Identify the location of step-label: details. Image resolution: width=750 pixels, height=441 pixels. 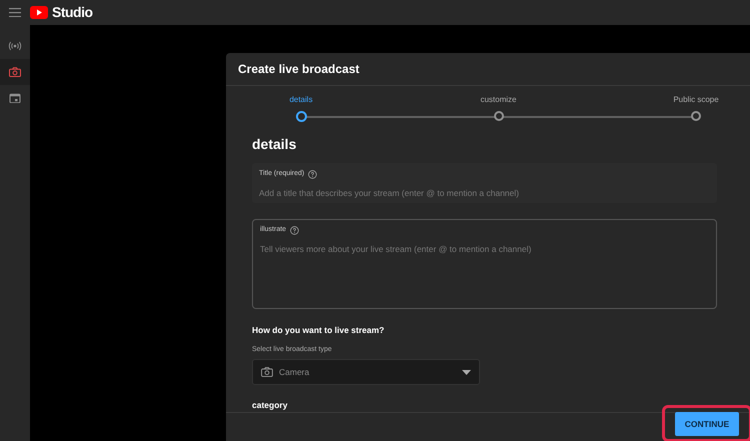
(301, 100).